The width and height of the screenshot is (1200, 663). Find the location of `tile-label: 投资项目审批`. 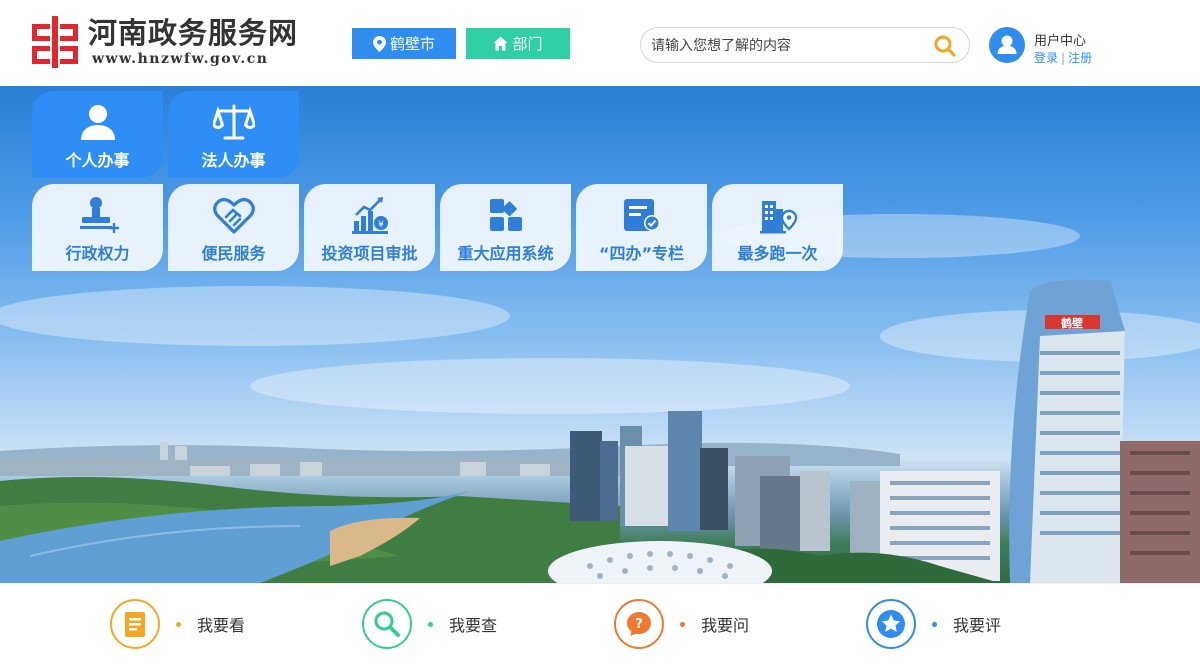

tile-label: 投资项目审批 is located at coordinates (369, 253).